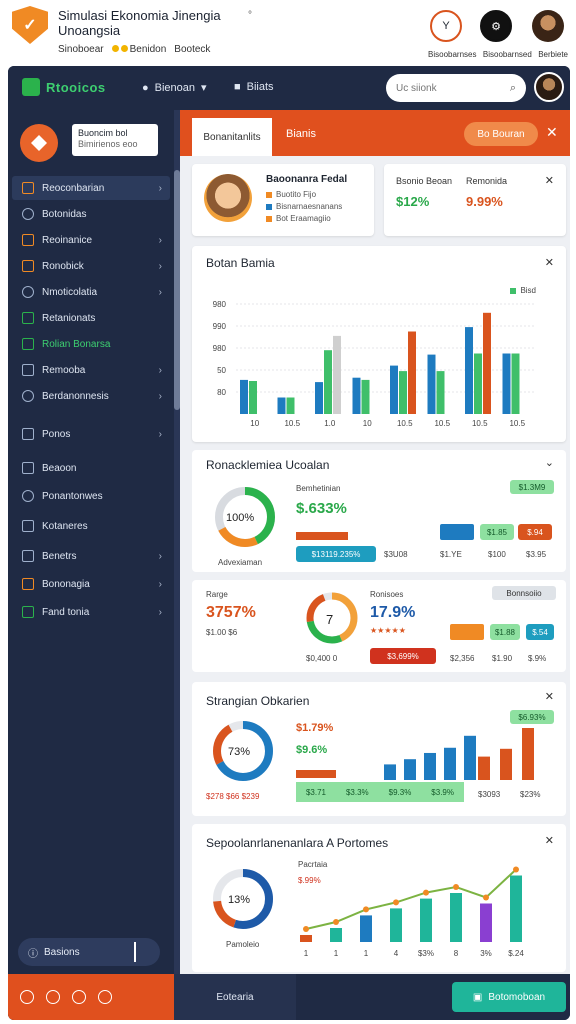 Image resolution: width=576 pixels, height=1024 pixels. Describe the element at coordinates (39, 143) in the screenshot. I see `sidebar-logo-icon` at that location.